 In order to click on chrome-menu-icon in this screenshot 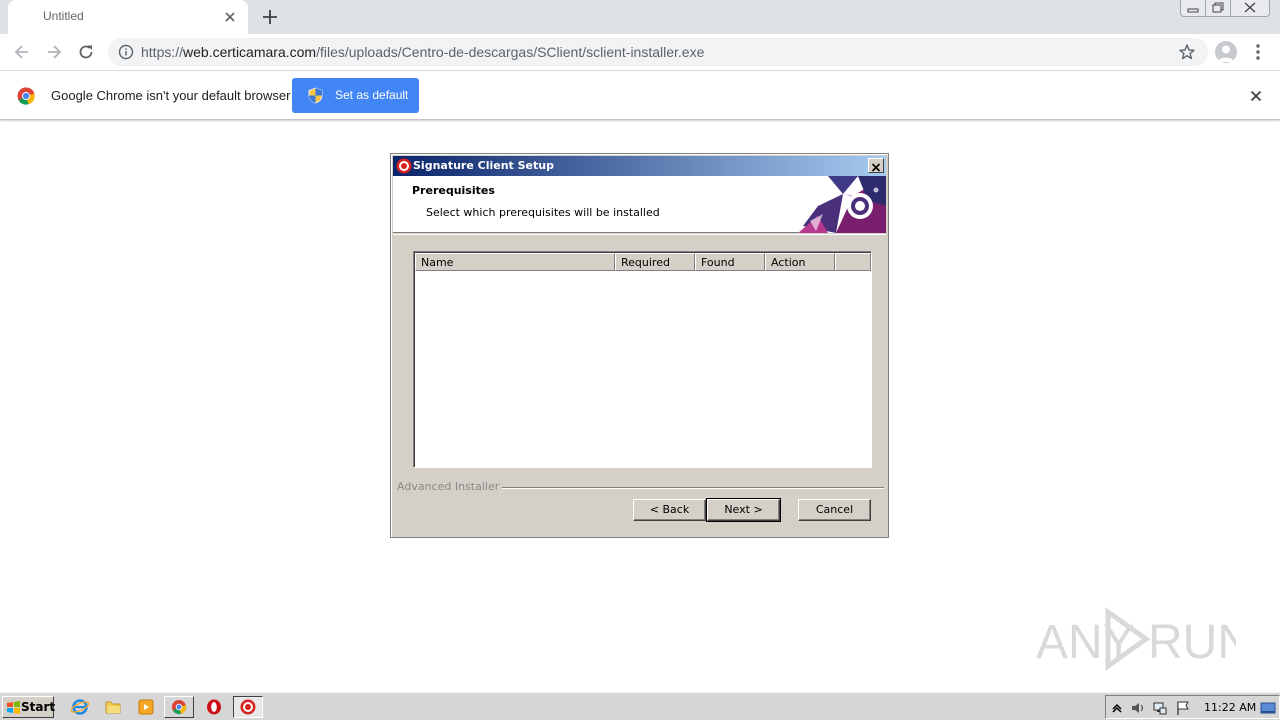, I will do `click(1258, 52)`.